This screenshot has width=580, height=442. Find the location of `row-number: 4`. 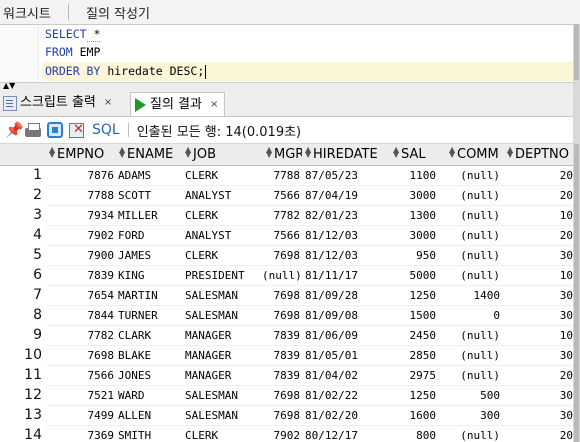

row-number: 4 is located at coordinates (23, 235).